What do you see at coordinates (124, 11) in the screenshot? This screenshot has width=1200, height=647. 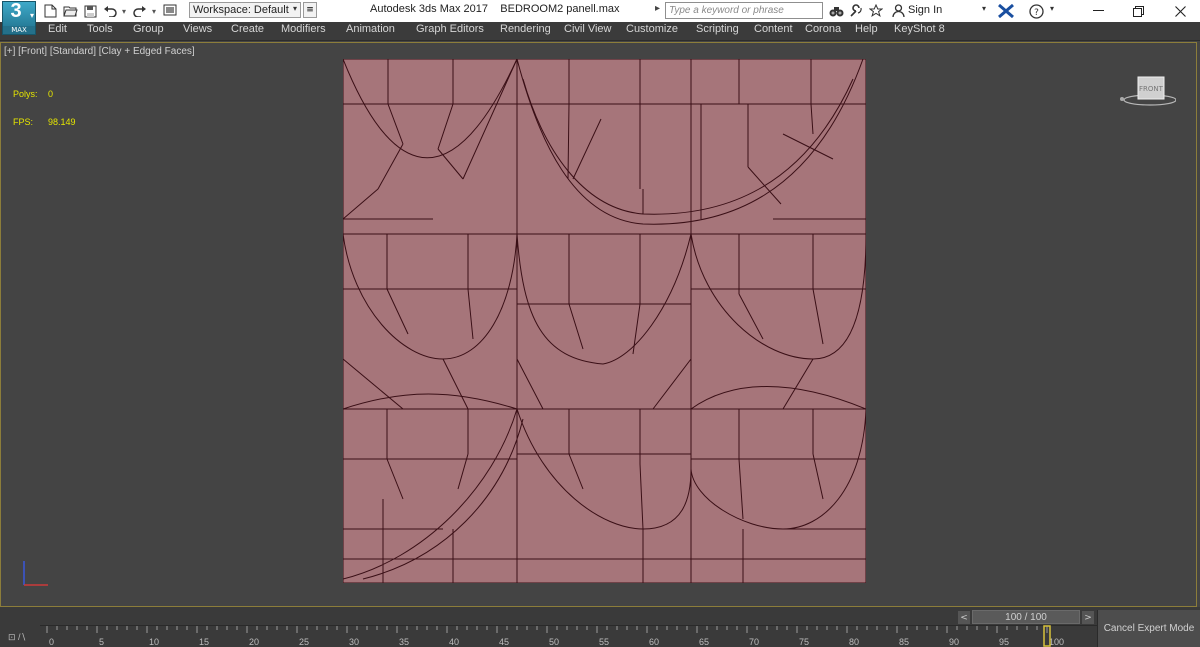 I see `undo-dropdown-icon: ▾` at bounding box center [124, 11].